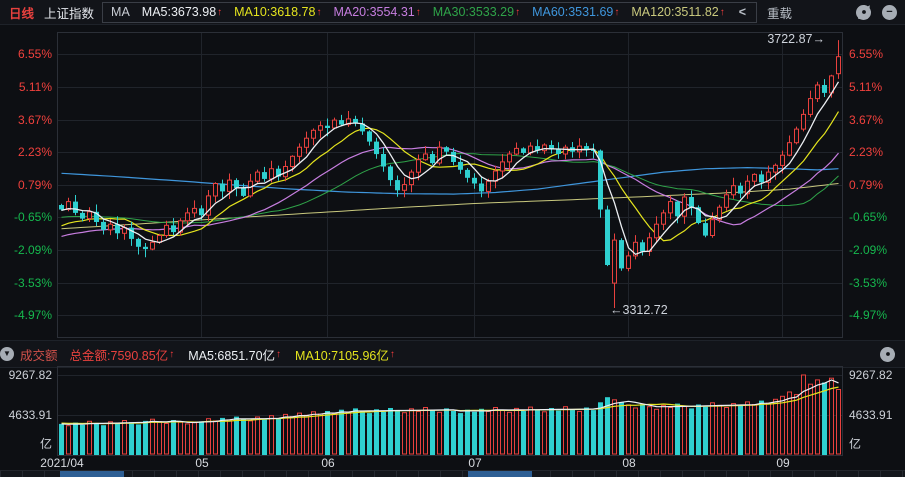  Describe the element at coordinates (120, 12) in the screenshot. I see `ma-group-label: MA` at that location.